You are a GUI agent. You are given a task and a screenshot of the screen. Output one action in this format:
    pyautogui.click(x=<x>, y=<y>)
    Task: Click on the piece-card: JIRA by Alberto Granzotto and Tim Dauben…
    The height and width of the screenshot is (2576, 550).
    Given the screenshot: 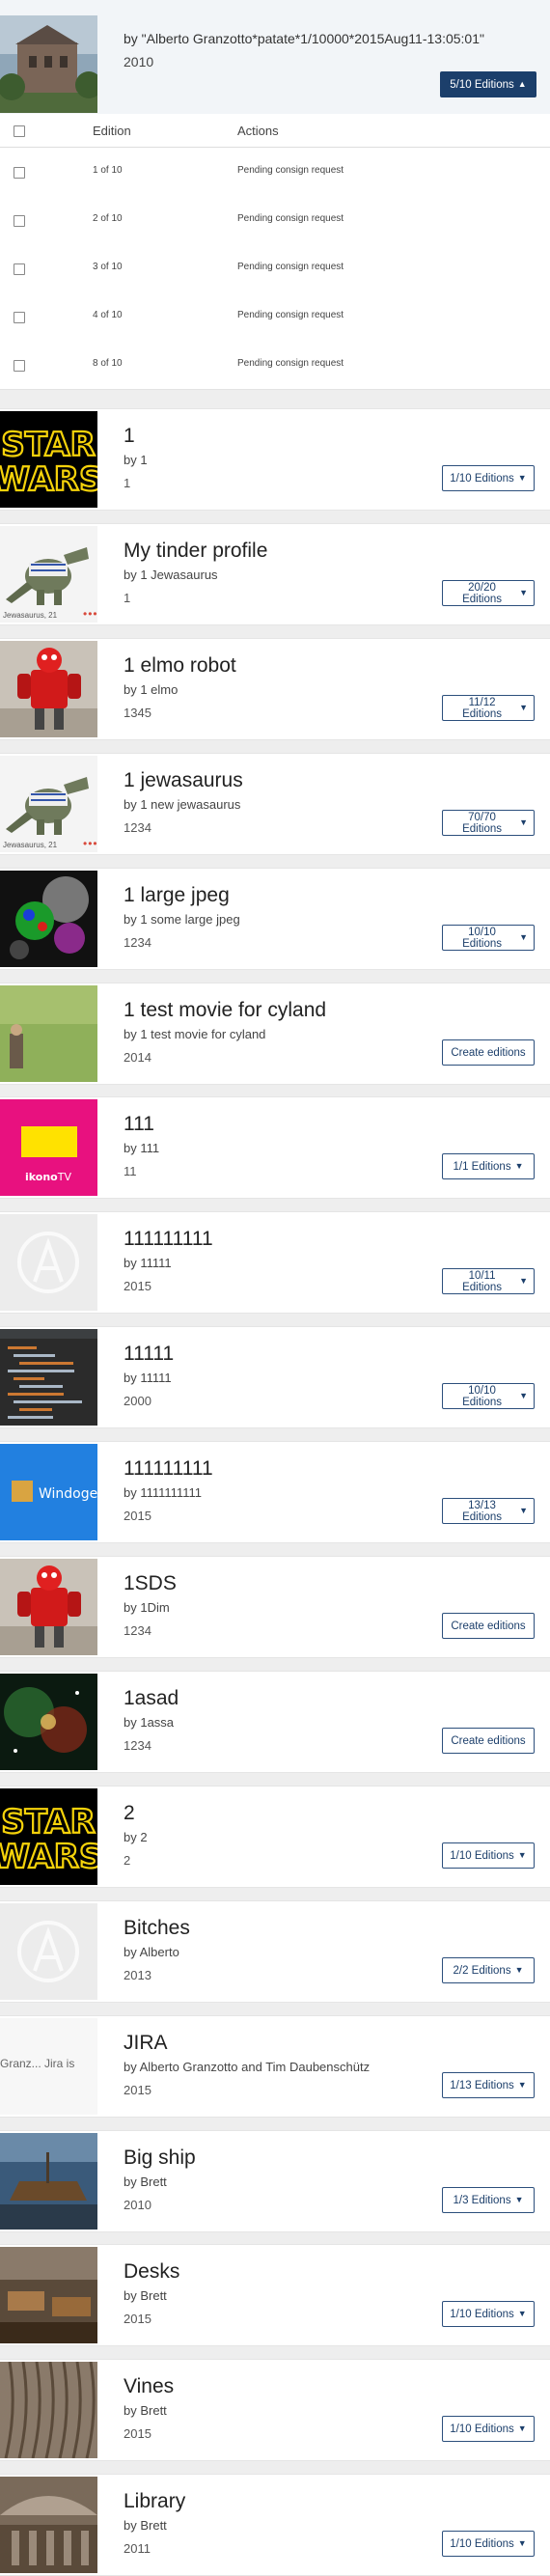 What is the action you would take?
    pyautogui.click(x=275, y=2066)
    